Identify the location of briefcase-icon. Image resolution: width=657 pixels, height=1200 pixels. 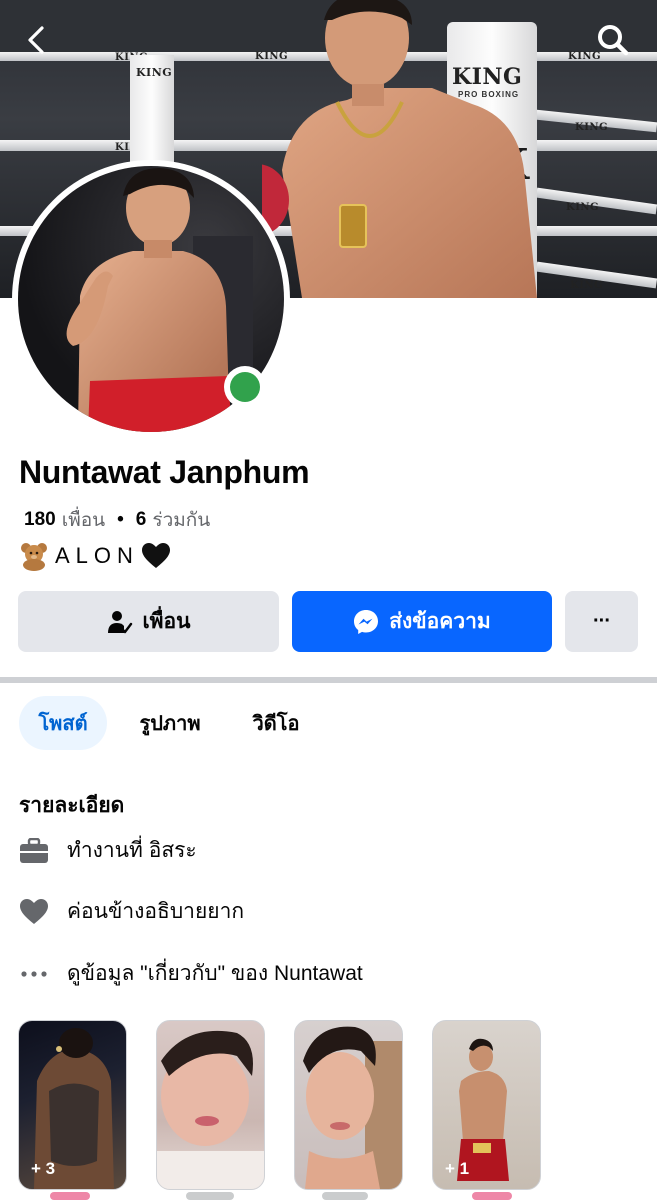
(34, 851).